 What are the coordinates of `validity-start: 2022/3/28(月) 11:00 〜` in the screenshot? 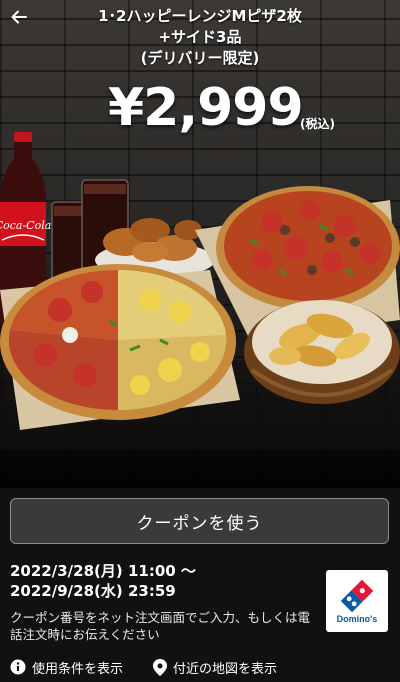 It's located at (103, 571).